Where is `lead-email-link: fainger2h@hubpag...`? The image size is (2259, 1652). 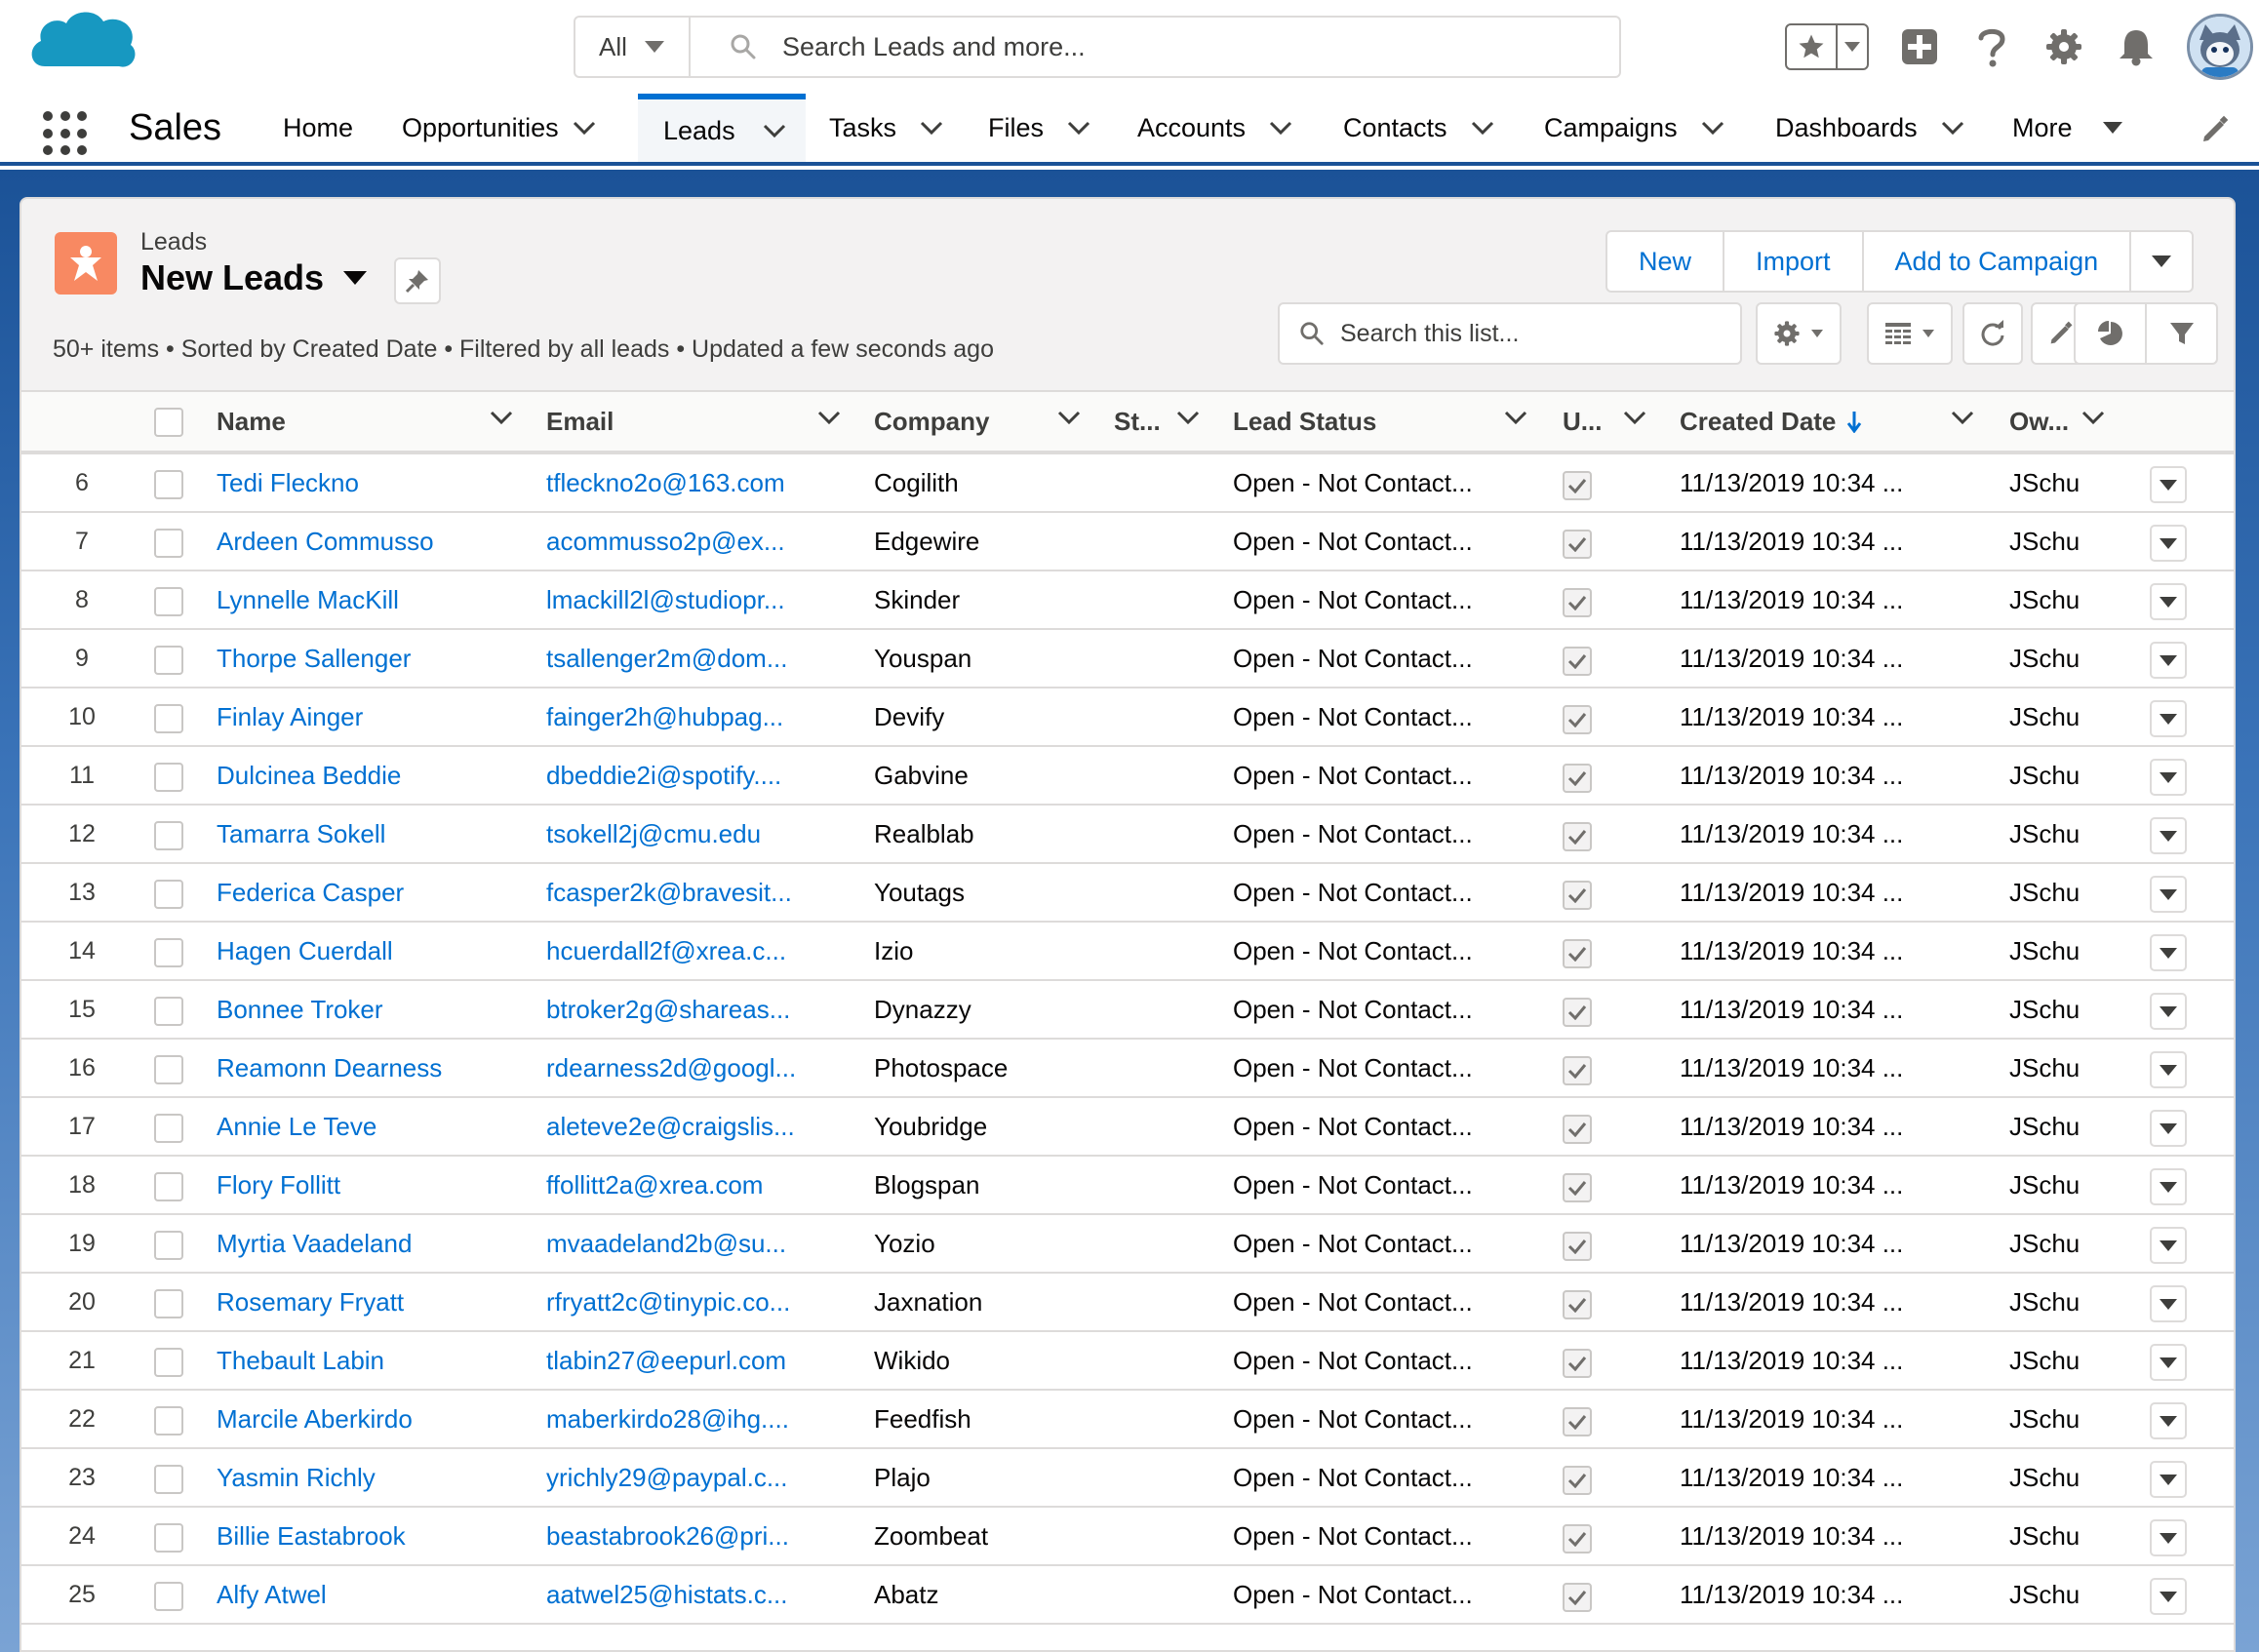
lead-email-link: fainger2h@hubpag... is located at coordinates (664, 716).